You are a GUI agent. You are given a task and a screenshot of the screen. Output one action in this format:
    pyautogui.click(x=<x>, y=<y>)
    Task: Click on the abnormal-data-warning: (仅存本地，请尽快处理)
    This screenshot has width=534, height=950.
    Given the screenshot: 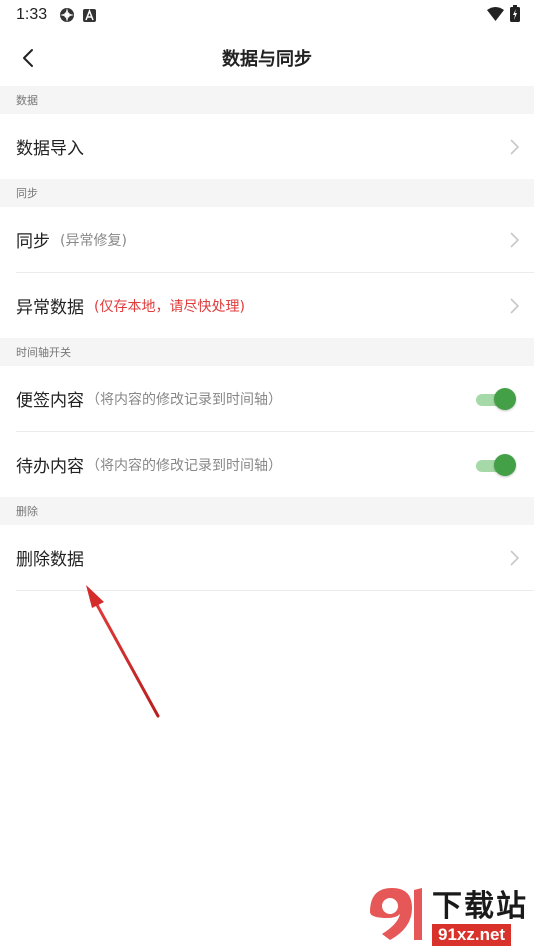 What is the action you would take?
    pyautogui.click(x=169, y=306)
    